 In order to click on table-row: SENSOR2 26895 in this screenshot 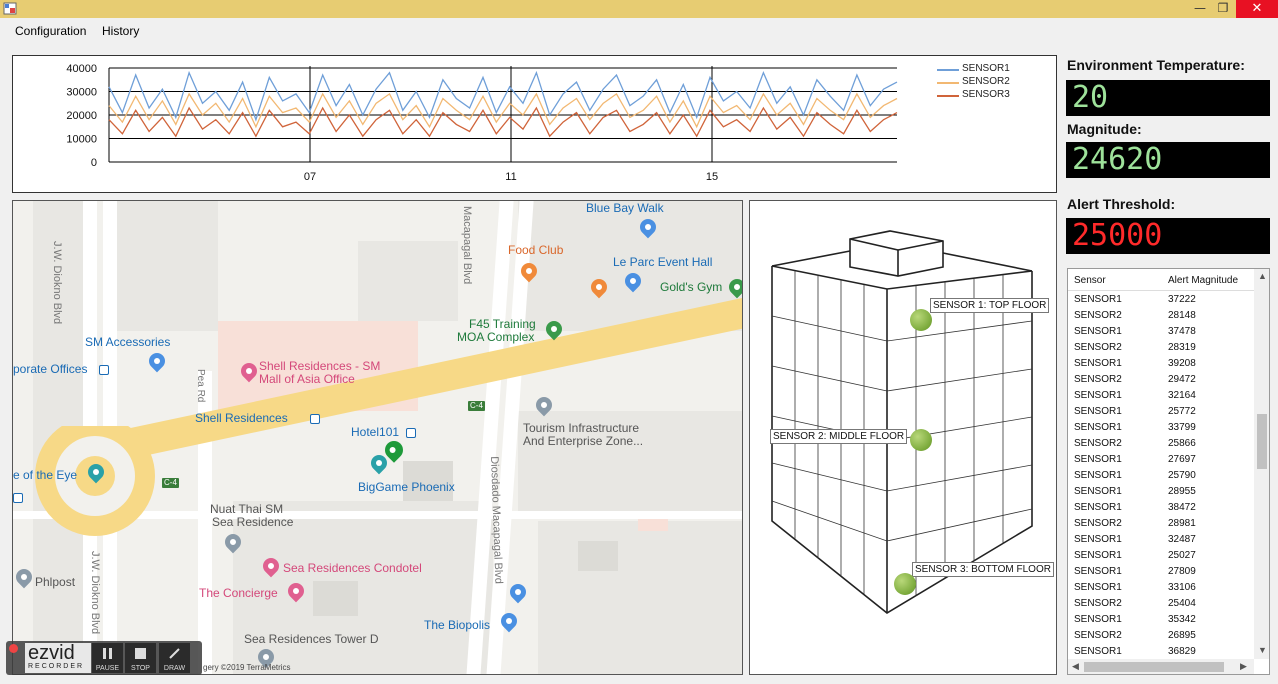, I will do `click(1161, 636)`.